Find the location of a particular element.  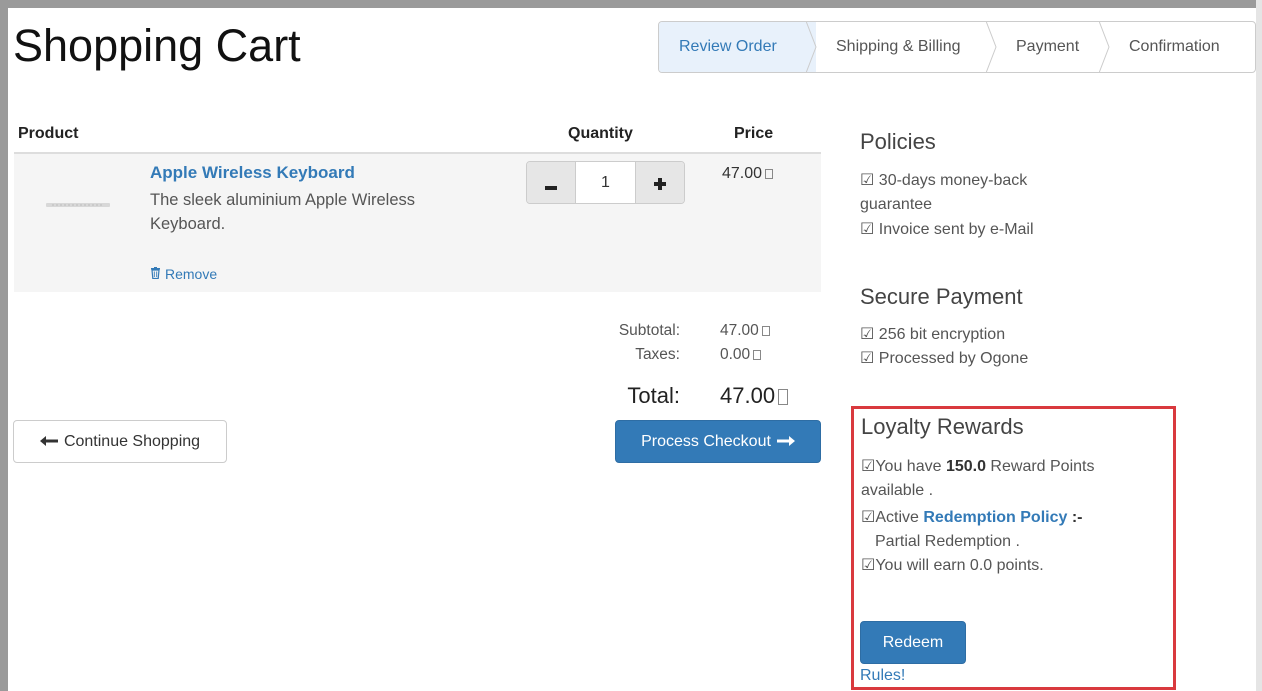

total-amount: 47.00 is located at coordinates (754, 396).